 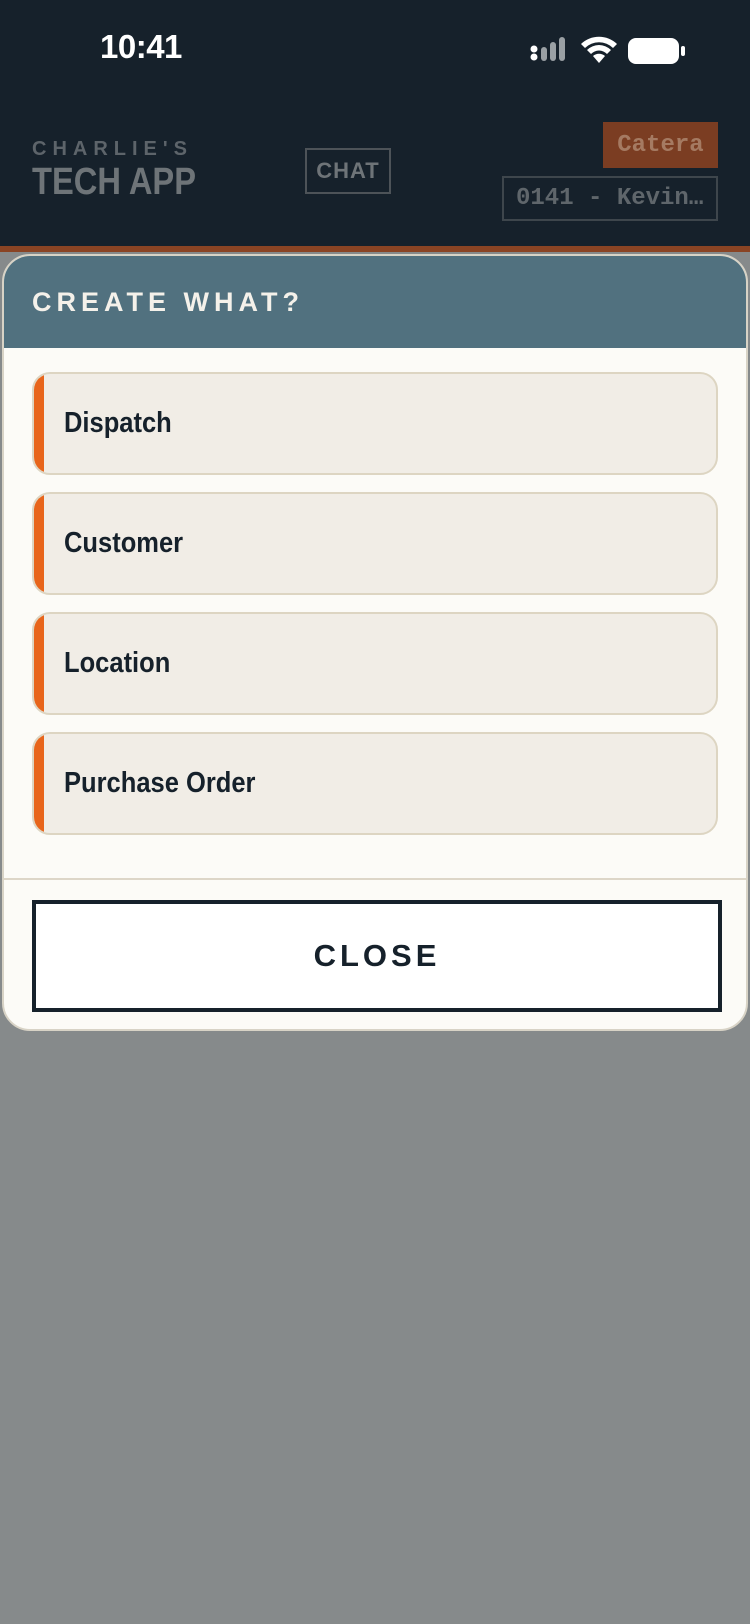 I want to click on option-label: Location, so click(x=117, y=663).